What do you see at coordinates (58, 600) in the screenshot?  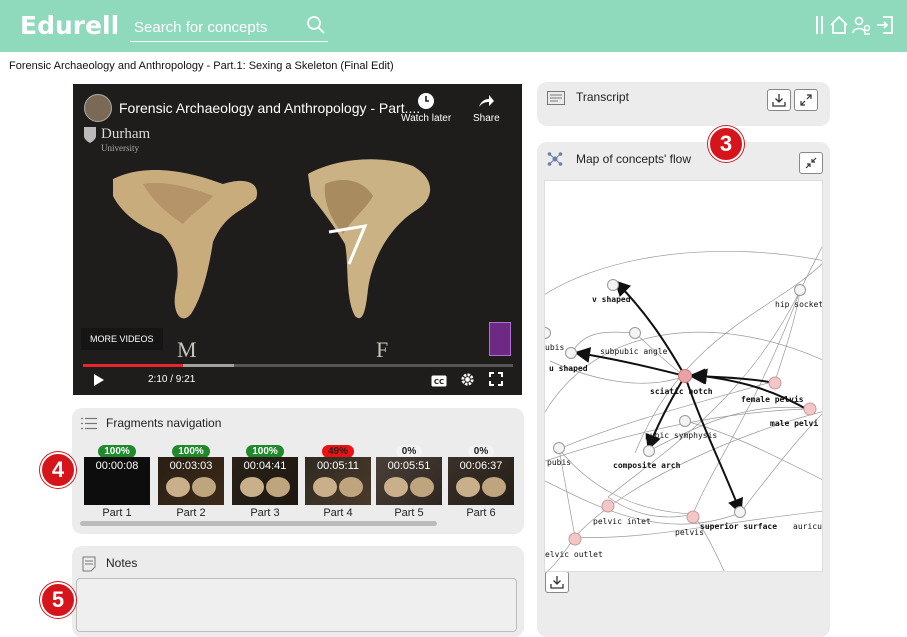 I see `callout-badge: 5` at bounding box center [58, 600].